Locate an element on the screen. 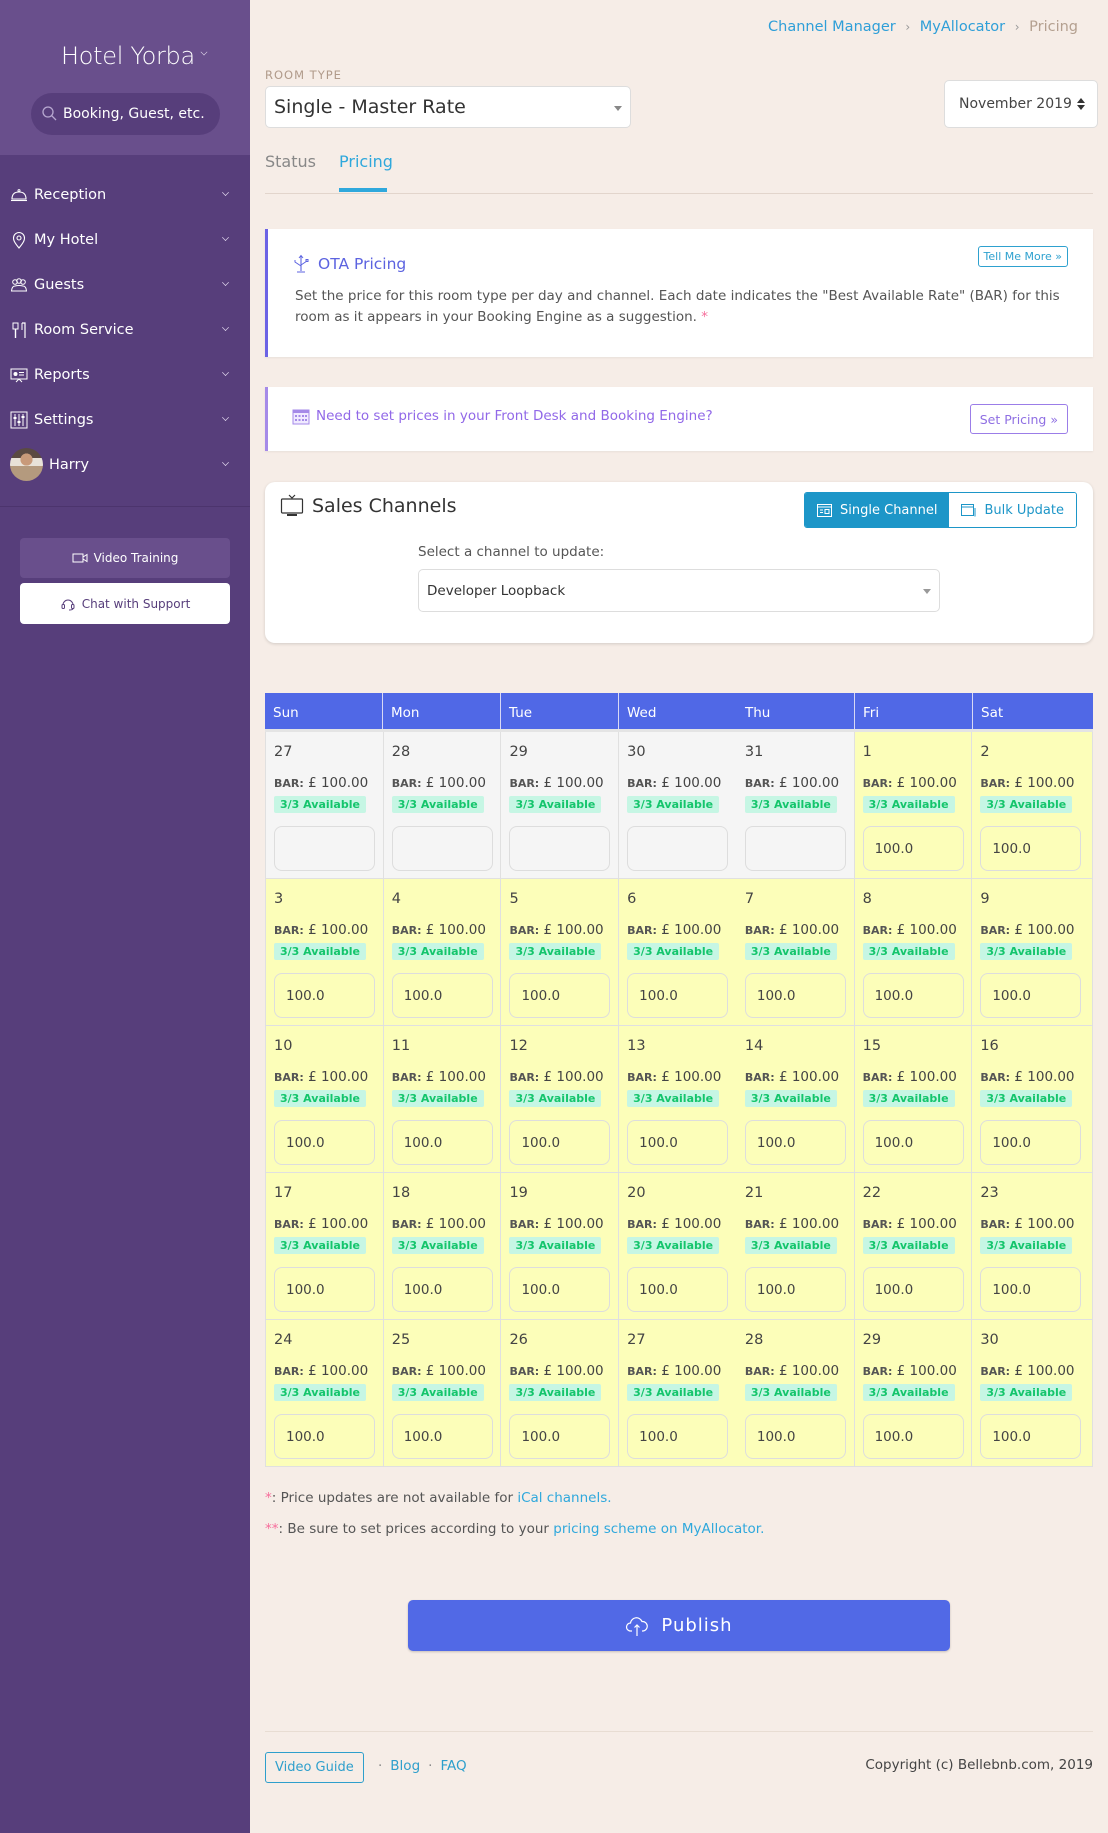  calendar-day-cell: 22 BAR: £ 100.00 3/3 Available is located at coordinates (913, 1246).